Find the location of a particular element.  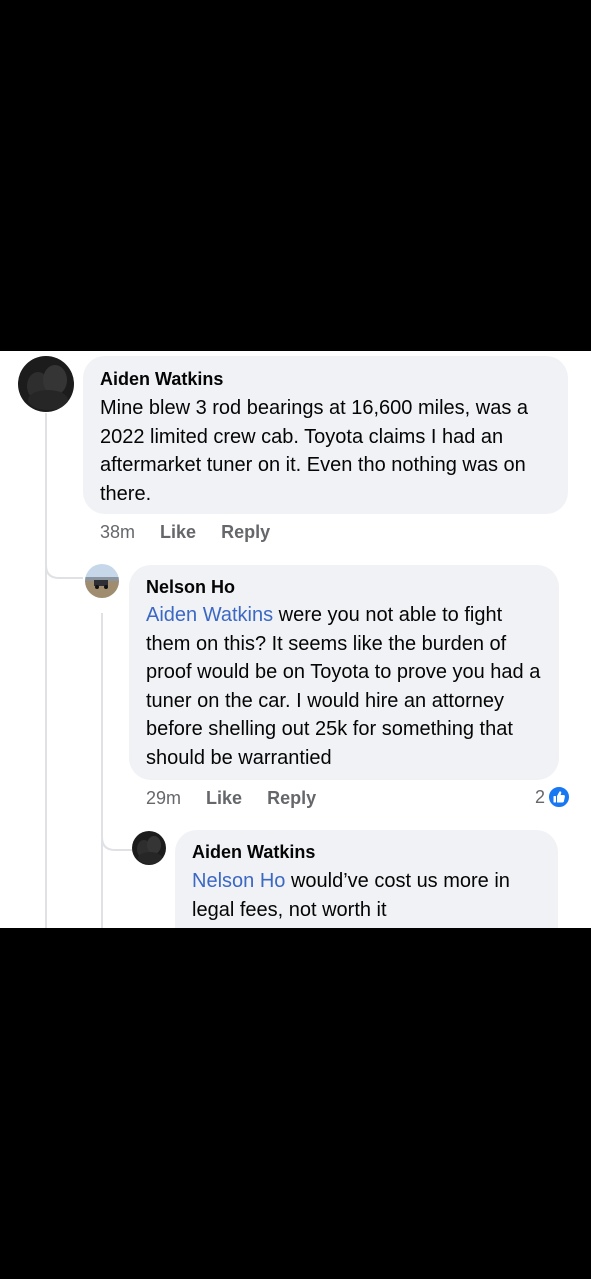

comment-timestamp: 38m is located at coordinates (118, 532).